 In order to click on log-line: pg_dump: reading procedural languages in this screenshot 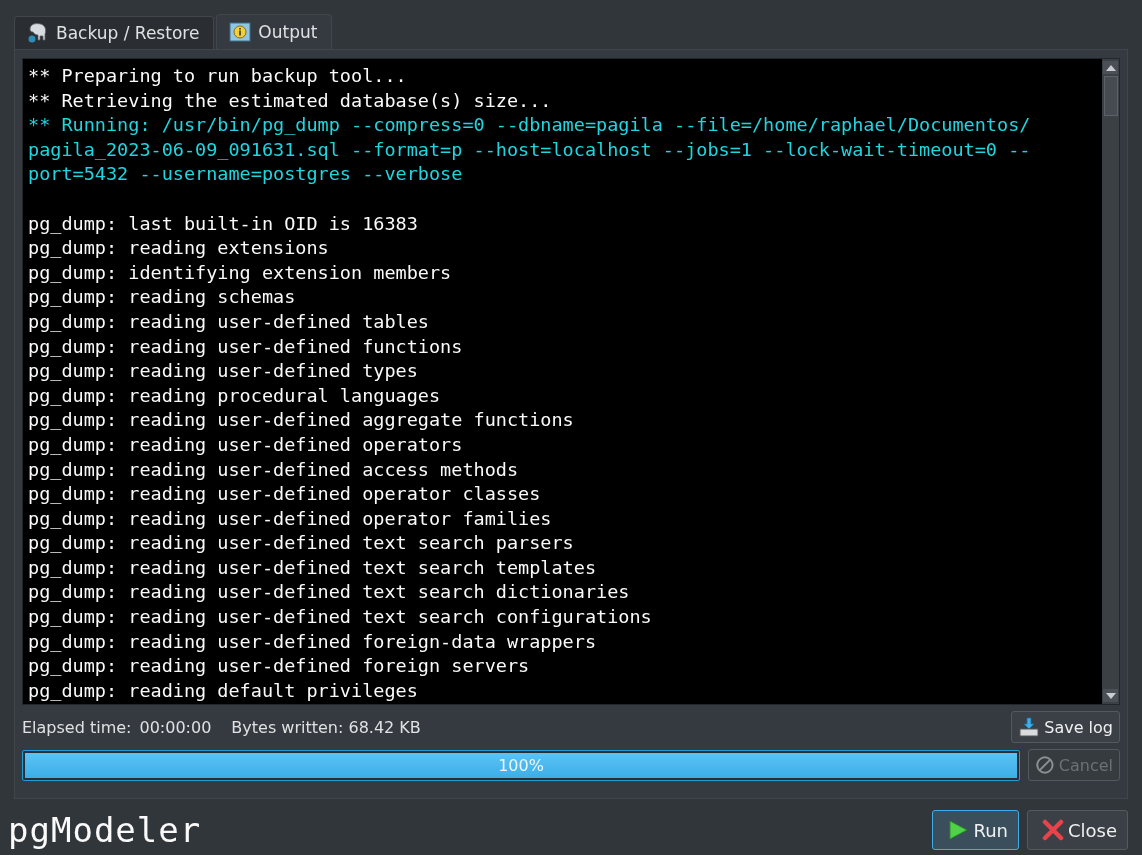, I will do `click(234, 395)`.